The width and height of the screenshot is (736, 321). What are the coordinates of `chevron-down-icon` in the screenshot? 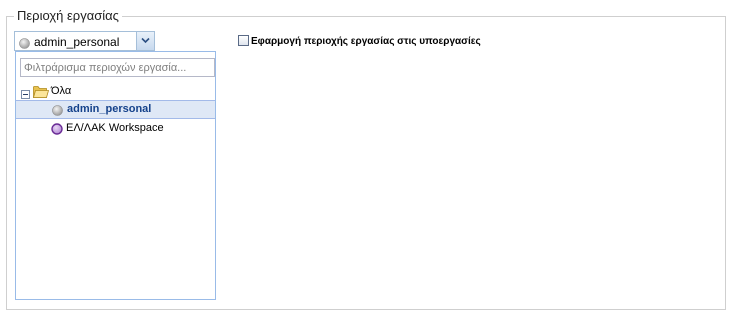 It's located at (145, 40).